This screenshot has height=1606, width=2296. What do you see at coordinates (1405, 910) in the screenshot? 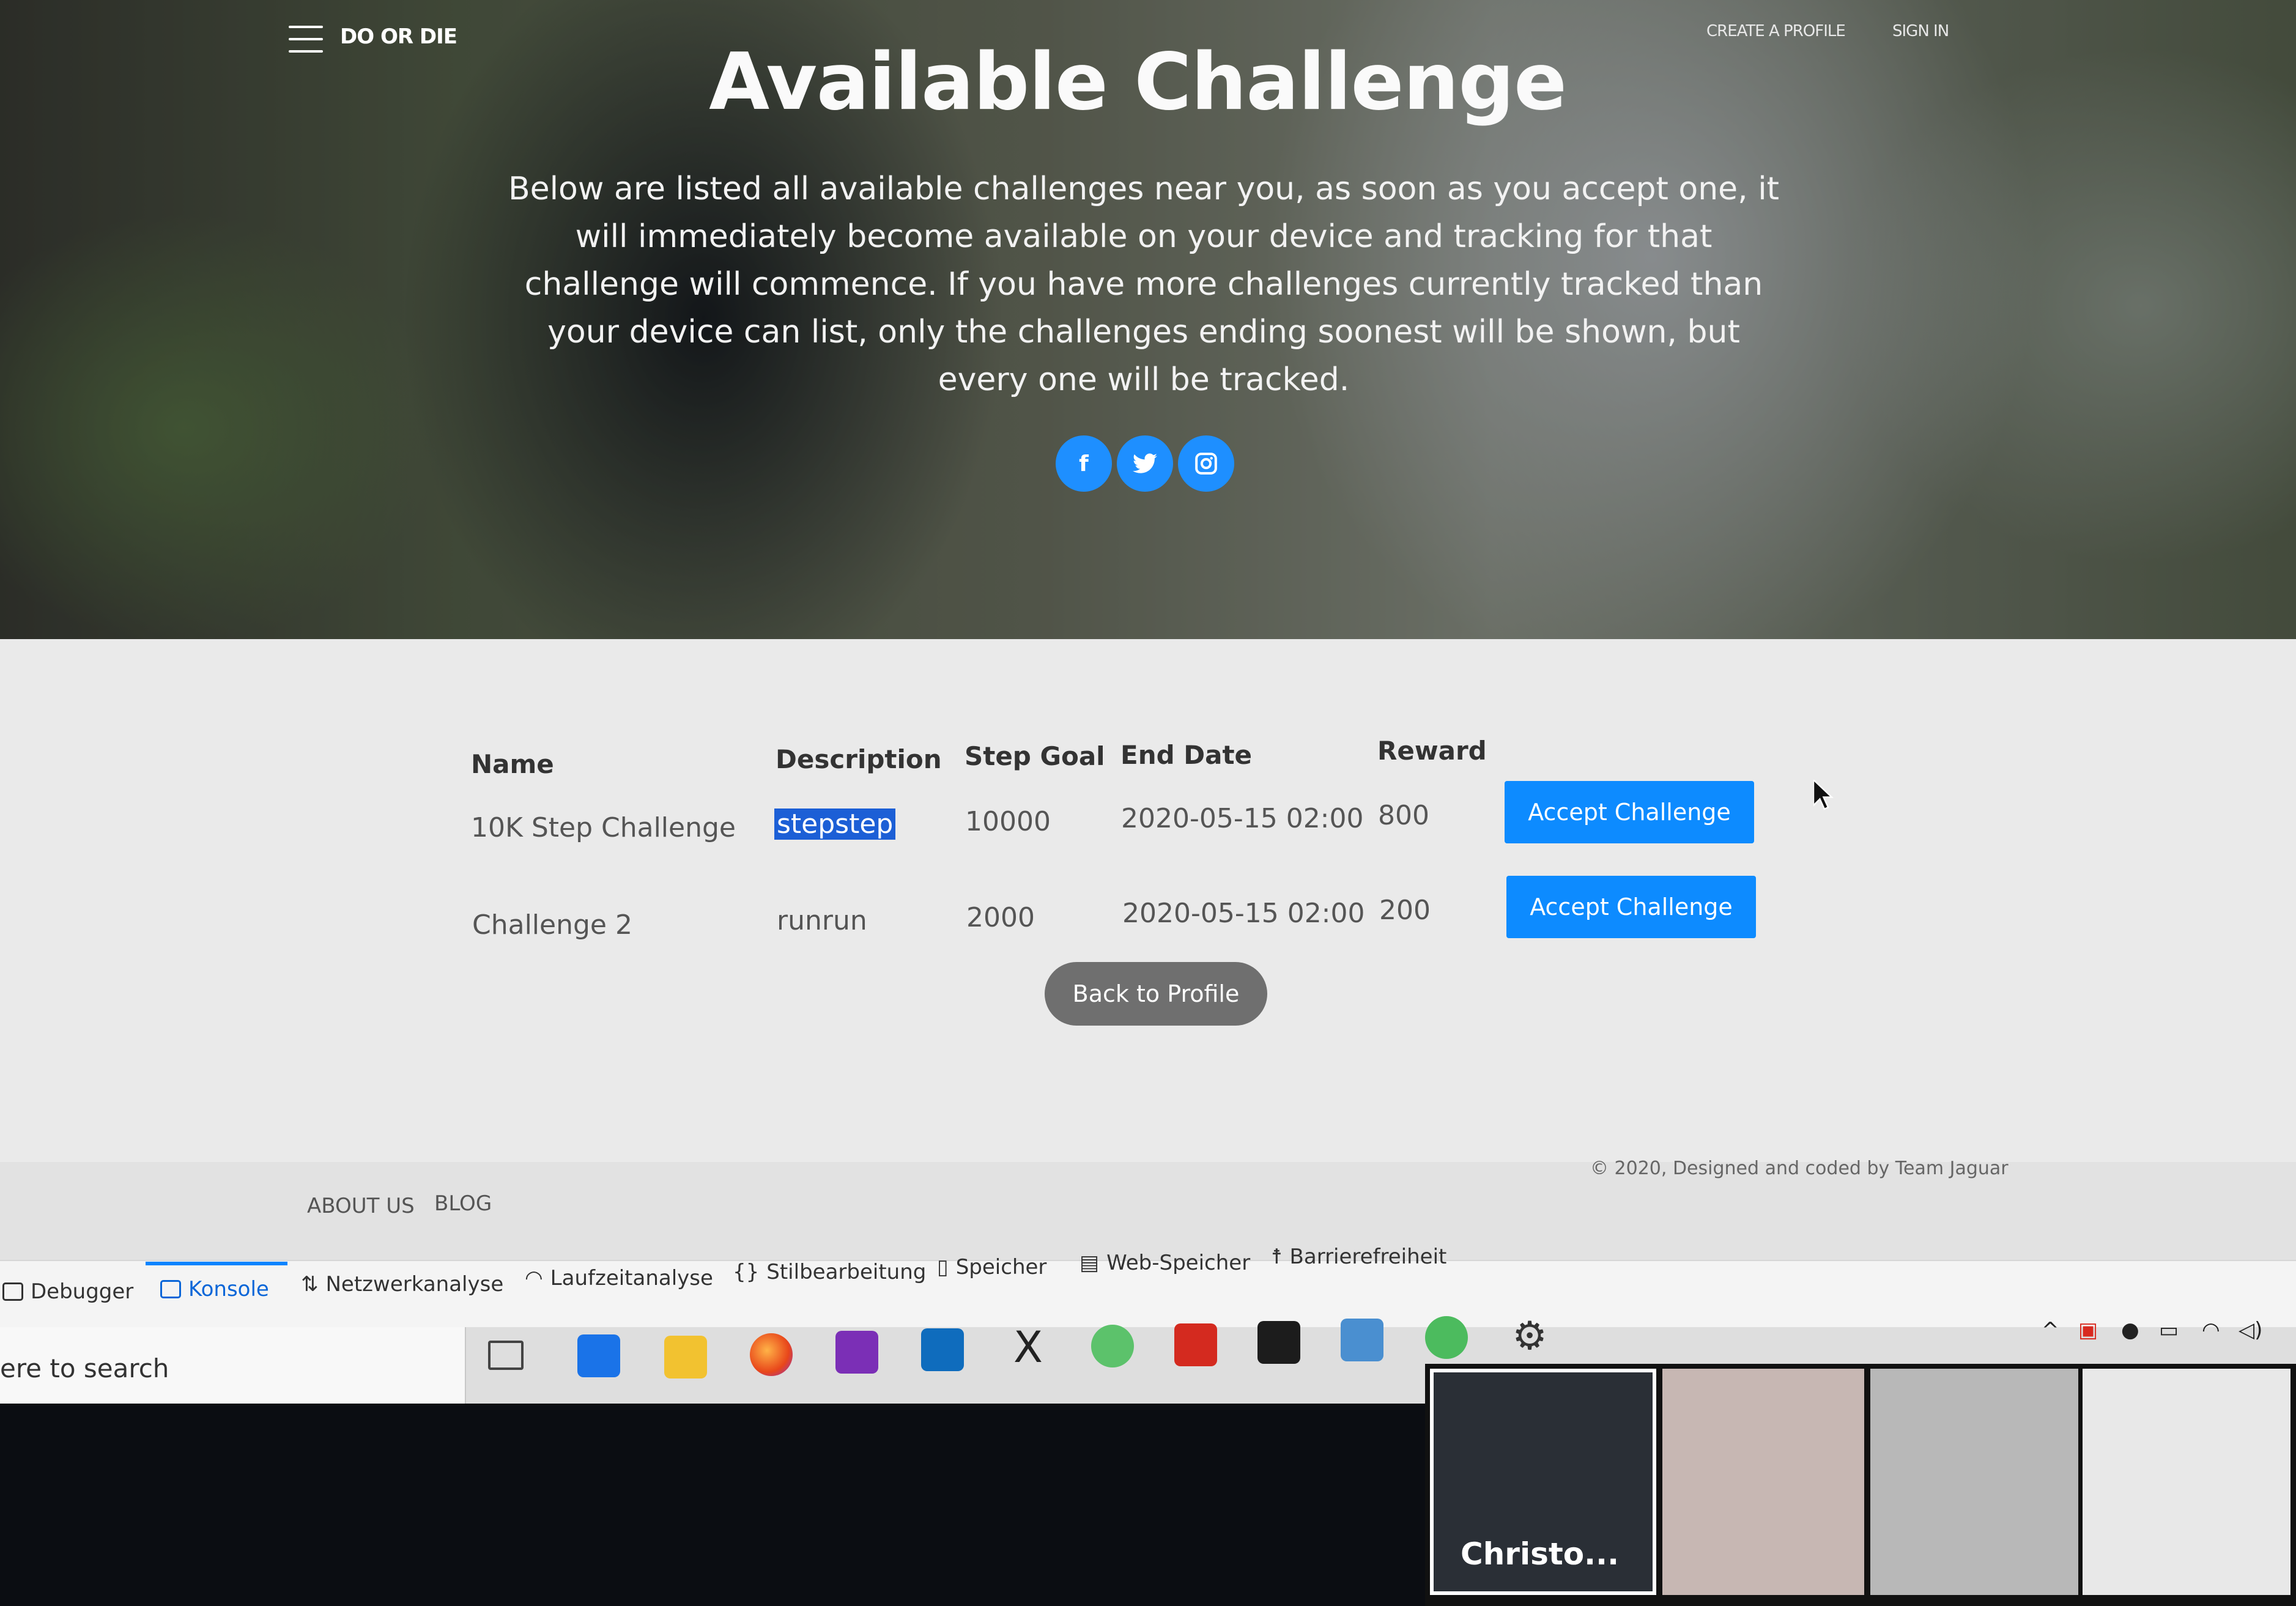
I see `row2-reward: 200` at bounding box center [1405, 910].